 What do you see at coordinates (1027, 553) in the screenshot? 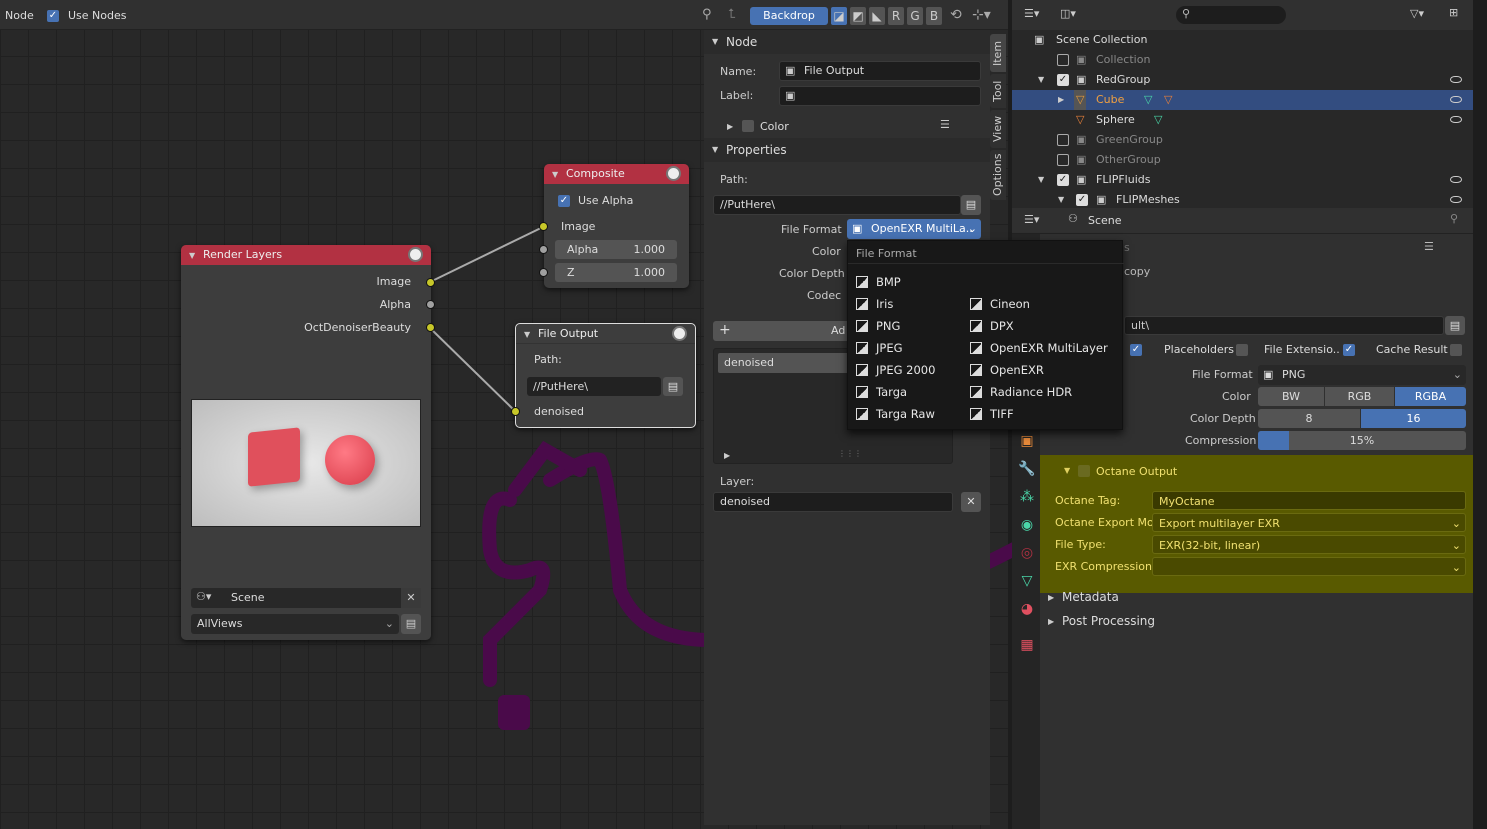
I see `constraints-tab-icon: ◎` at bounding box center [1027, 553].